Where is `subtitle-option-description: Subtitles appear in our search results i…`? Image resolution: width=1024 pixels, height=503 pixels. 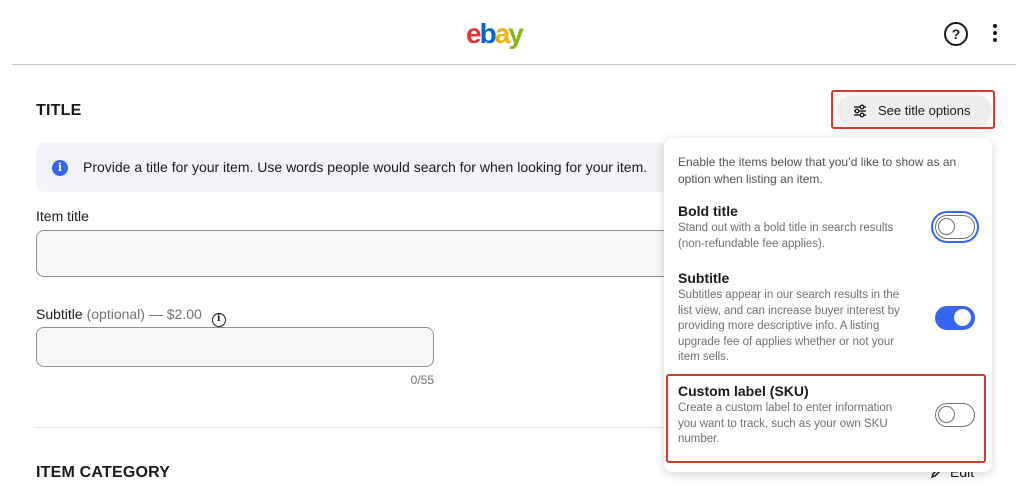
subtitle-option-description: Subtitles appear in our search results i… is located at coordinates (789, 326).